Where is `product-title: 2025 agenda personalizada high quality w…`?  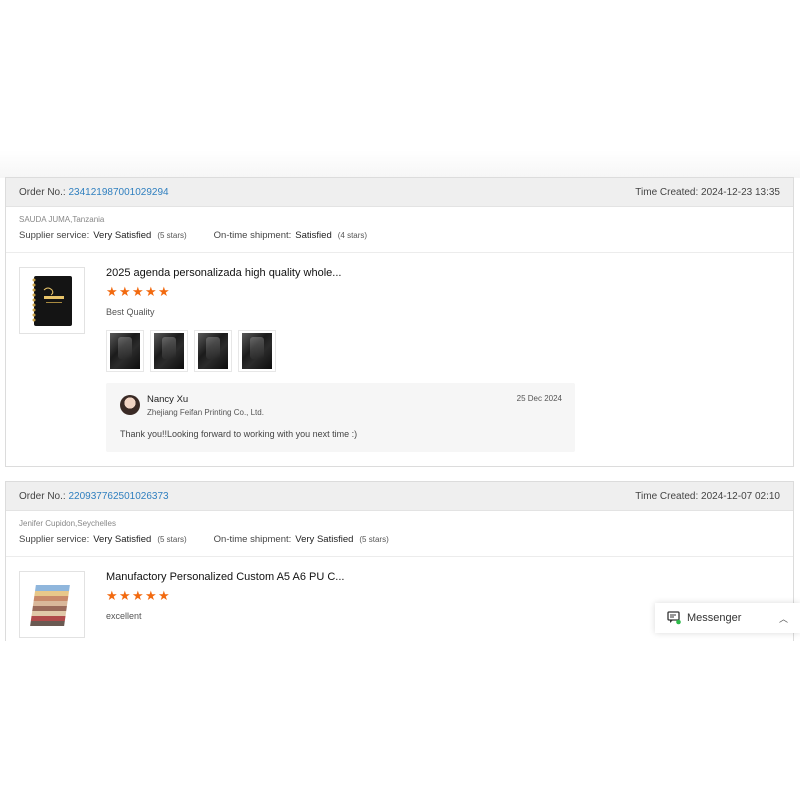 product-title: 2025 agenda personalizada high quality w… is located at coordinates (223, 273).